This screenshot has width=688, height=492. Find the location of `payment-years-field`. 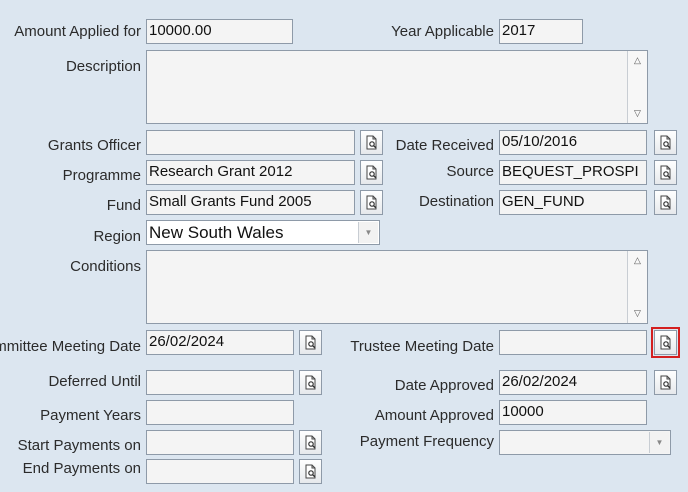

payment-years-field is located at coordinates (220, 412).